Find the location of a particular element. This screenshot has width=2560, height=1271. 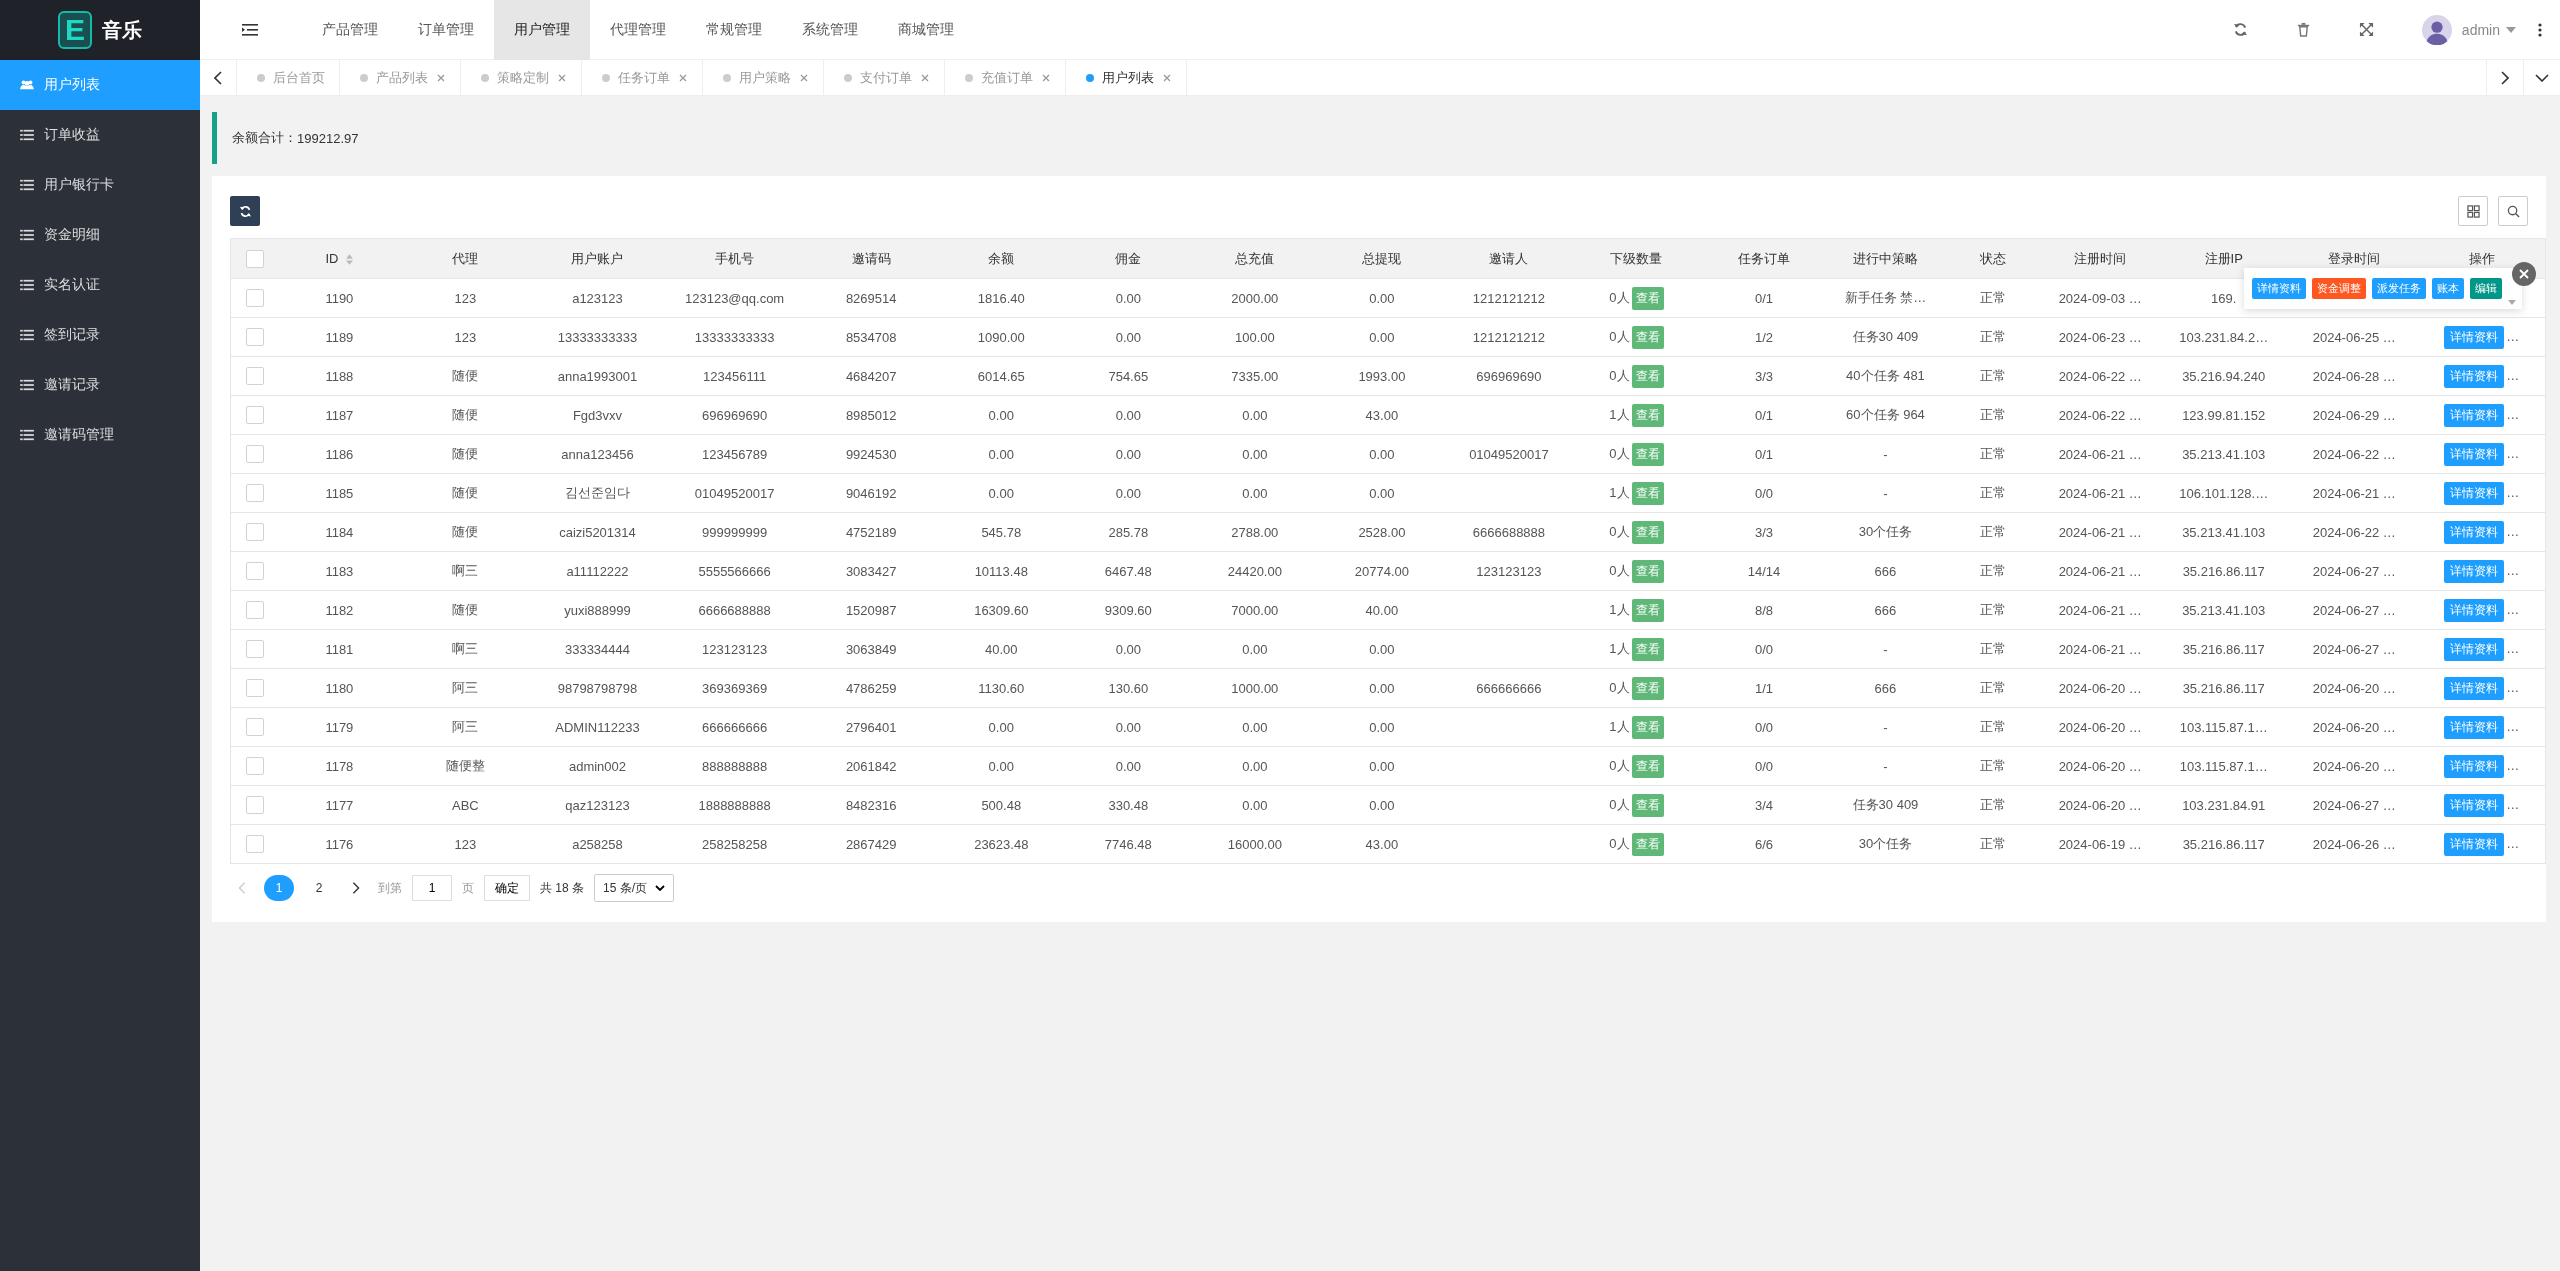

page-tab: 任务订单 is located at coordinates (642, 77).